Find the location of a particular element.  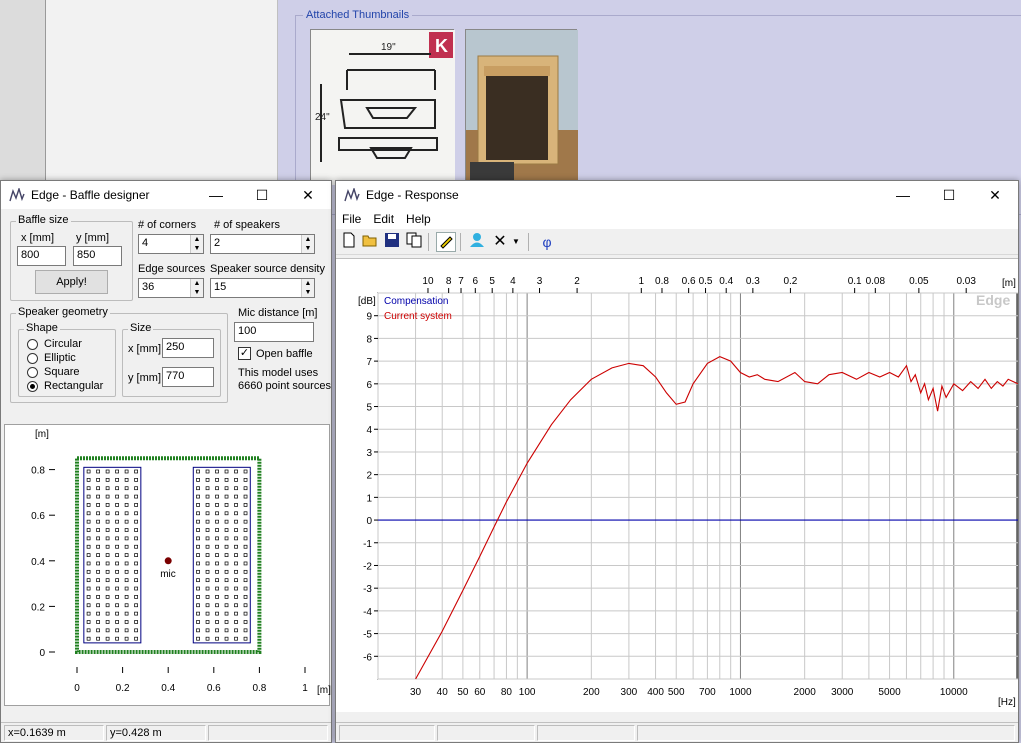

mic-distance-input: 100 is located at coordinates (274, 332).